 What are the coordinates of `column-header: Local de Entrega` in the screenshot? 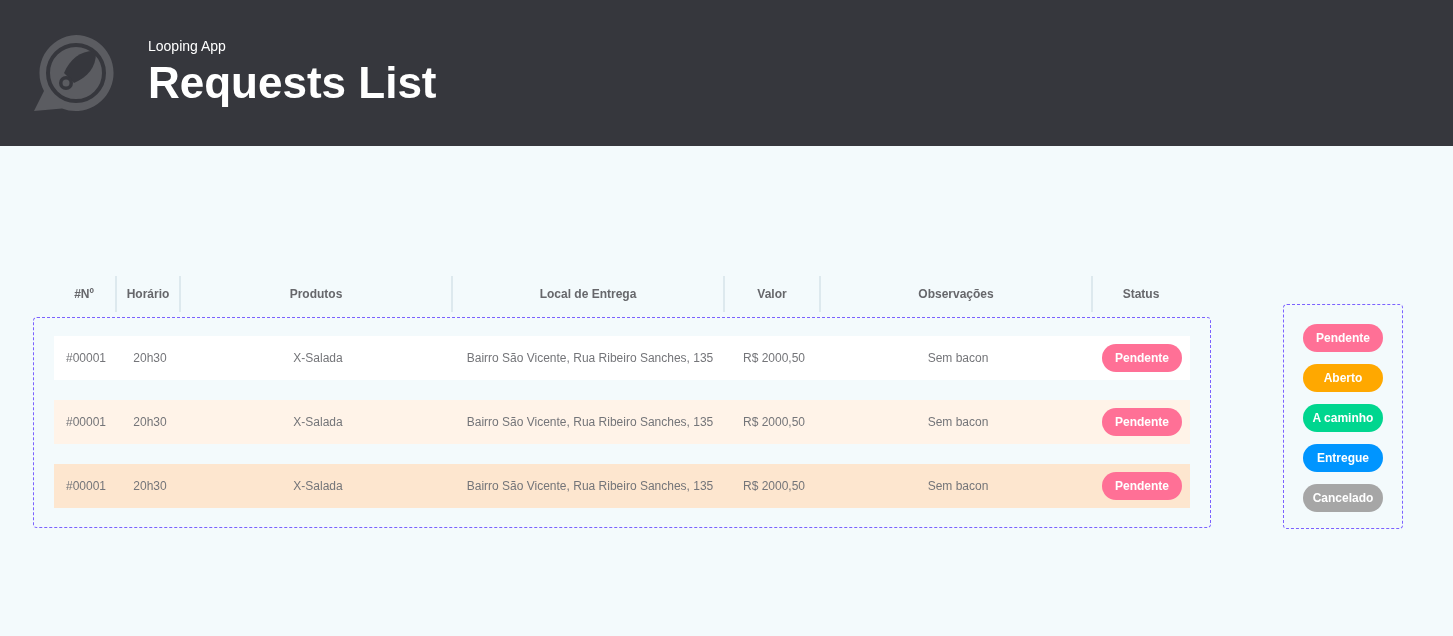 It's located at (588, 294).